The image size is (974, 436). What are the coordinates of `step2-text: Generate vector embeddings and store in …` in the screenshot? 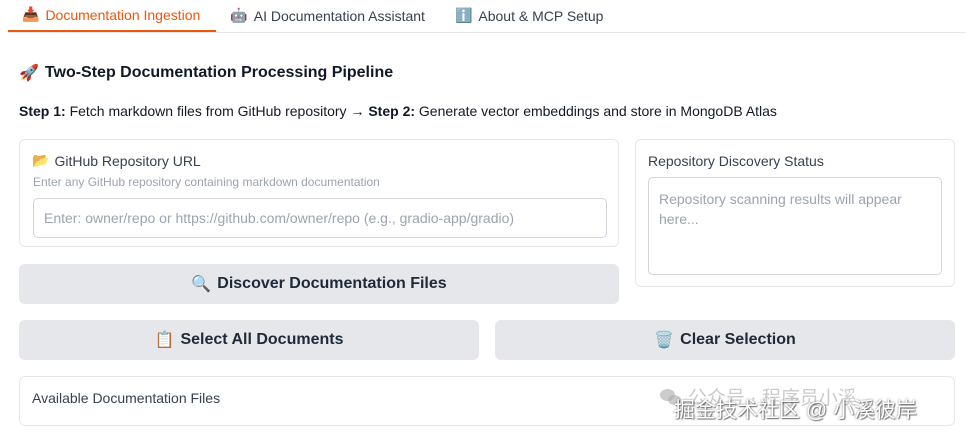 It's located at (596, 111).